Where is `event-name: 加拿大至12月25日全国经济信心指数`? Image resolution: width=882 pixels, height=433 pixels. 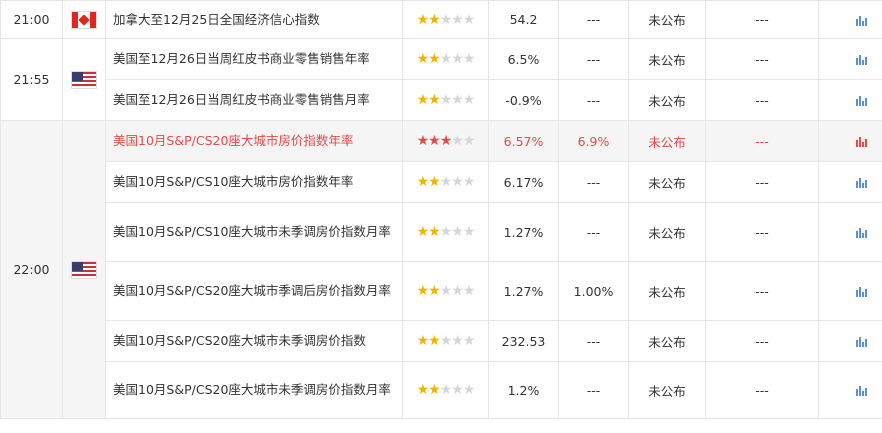
event-name: 加拿大至12月25日全国经济信心指数 is located at coordinates (254, 19).